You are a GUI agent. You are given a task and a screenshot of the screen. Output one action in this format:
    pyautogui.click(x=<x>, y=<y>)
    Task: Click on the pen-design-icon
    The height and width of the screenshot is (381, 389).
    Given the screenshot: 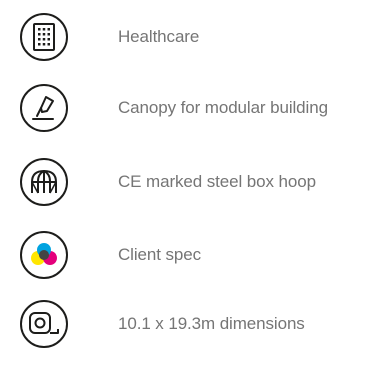 What is the action you would take?
    pyautogui.click(x=44, y=108)
    